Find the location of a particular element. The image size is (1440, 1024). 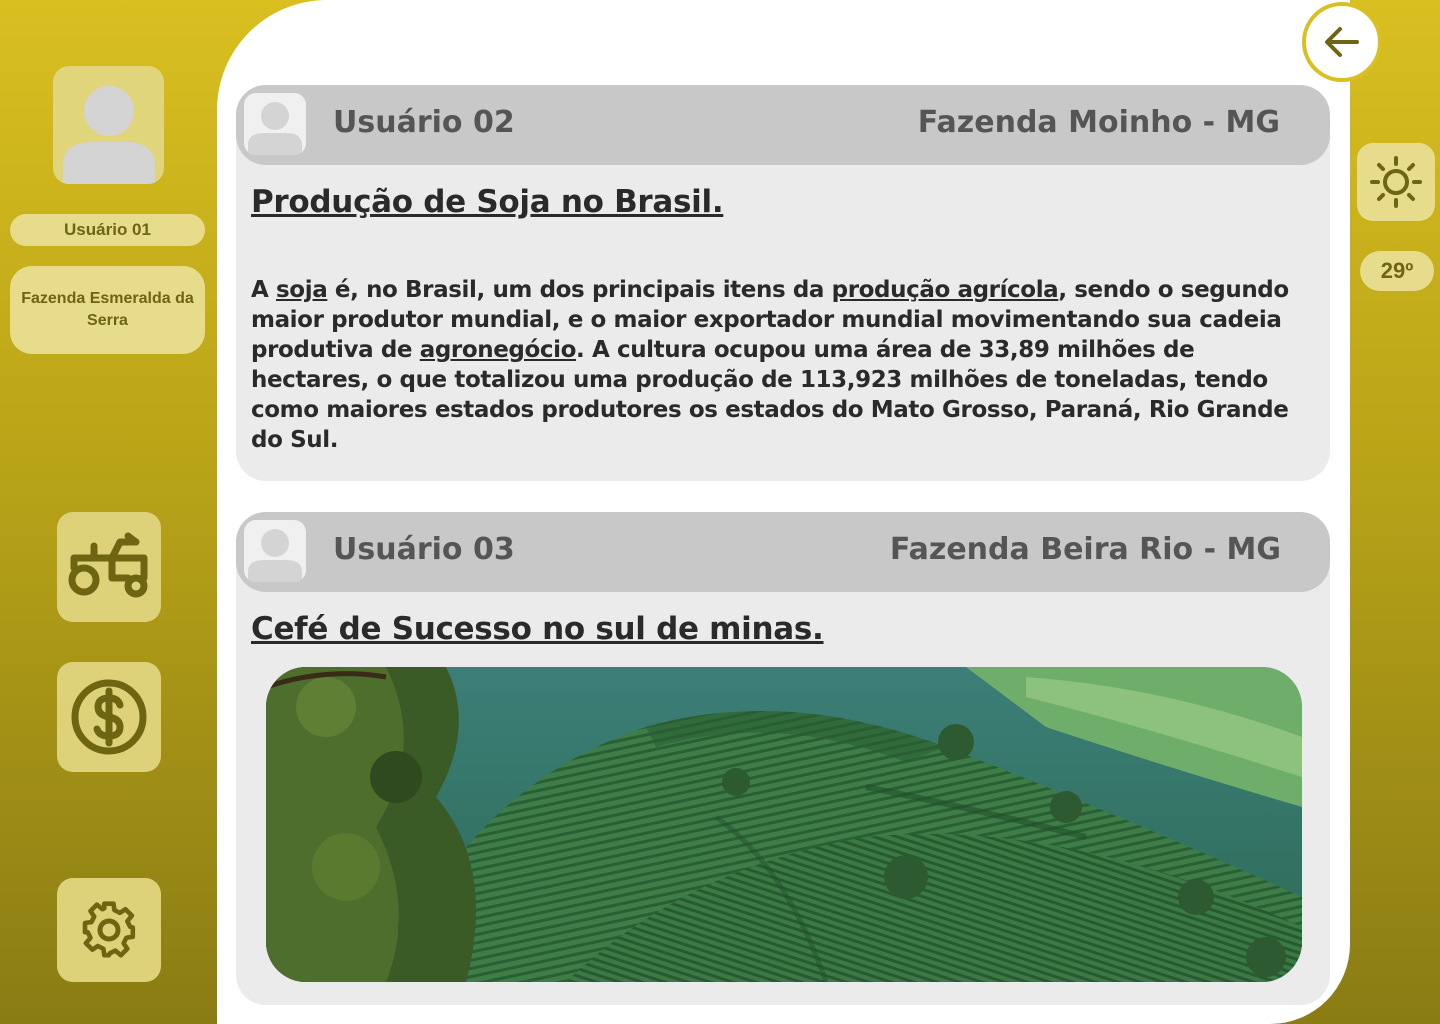

arrow-left-icon is located at coordinates (1342, 42).